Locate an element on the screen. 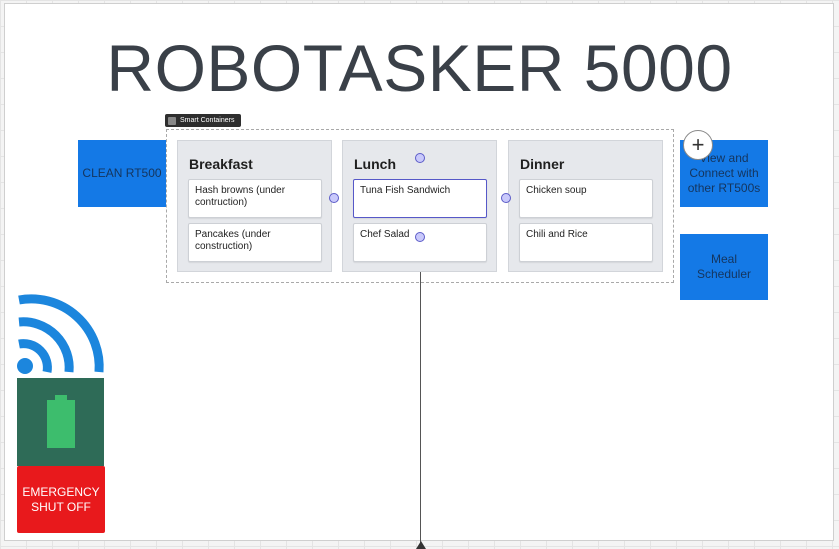  card-hash-browns: Hash browns (under contruction) is located at coordinates (255, 198).